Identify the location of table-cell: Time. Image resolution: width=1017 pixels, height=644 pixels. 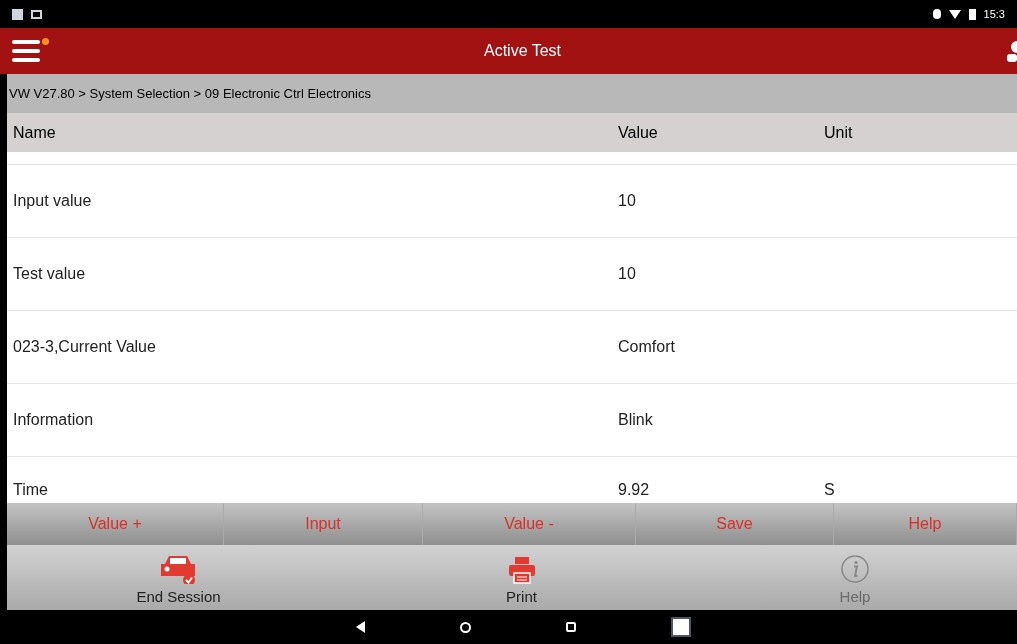
(30, 489).